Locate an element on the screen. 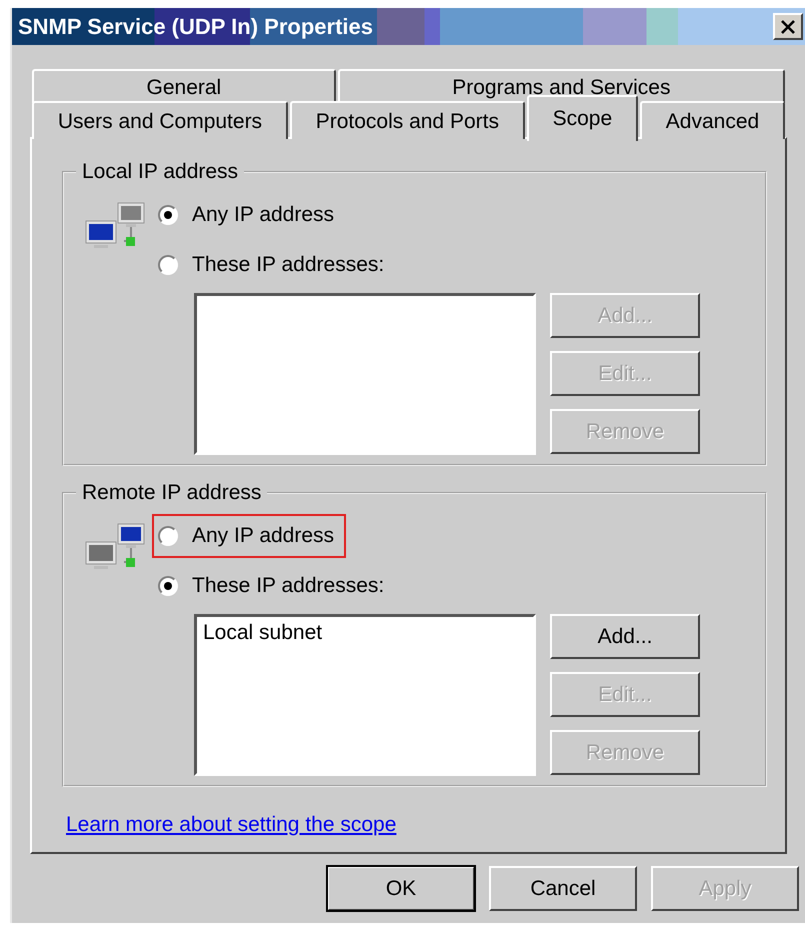 The width and height of the screenshot is (805, 930). address-list is located at coordinates (365, 374).